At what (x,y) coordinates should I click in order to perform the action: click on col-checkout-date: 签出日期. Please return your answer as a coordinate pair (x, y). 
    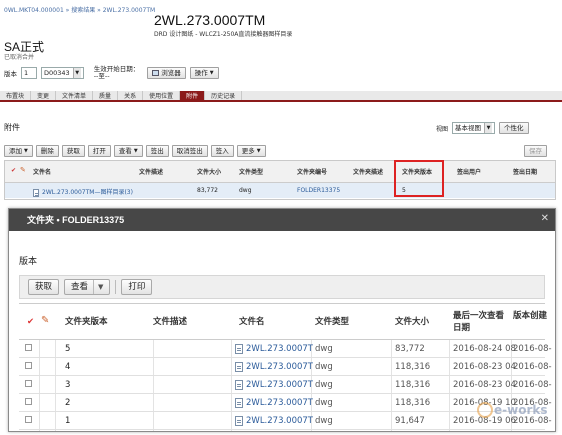
    Looking at the image, I should click on (525, 171).